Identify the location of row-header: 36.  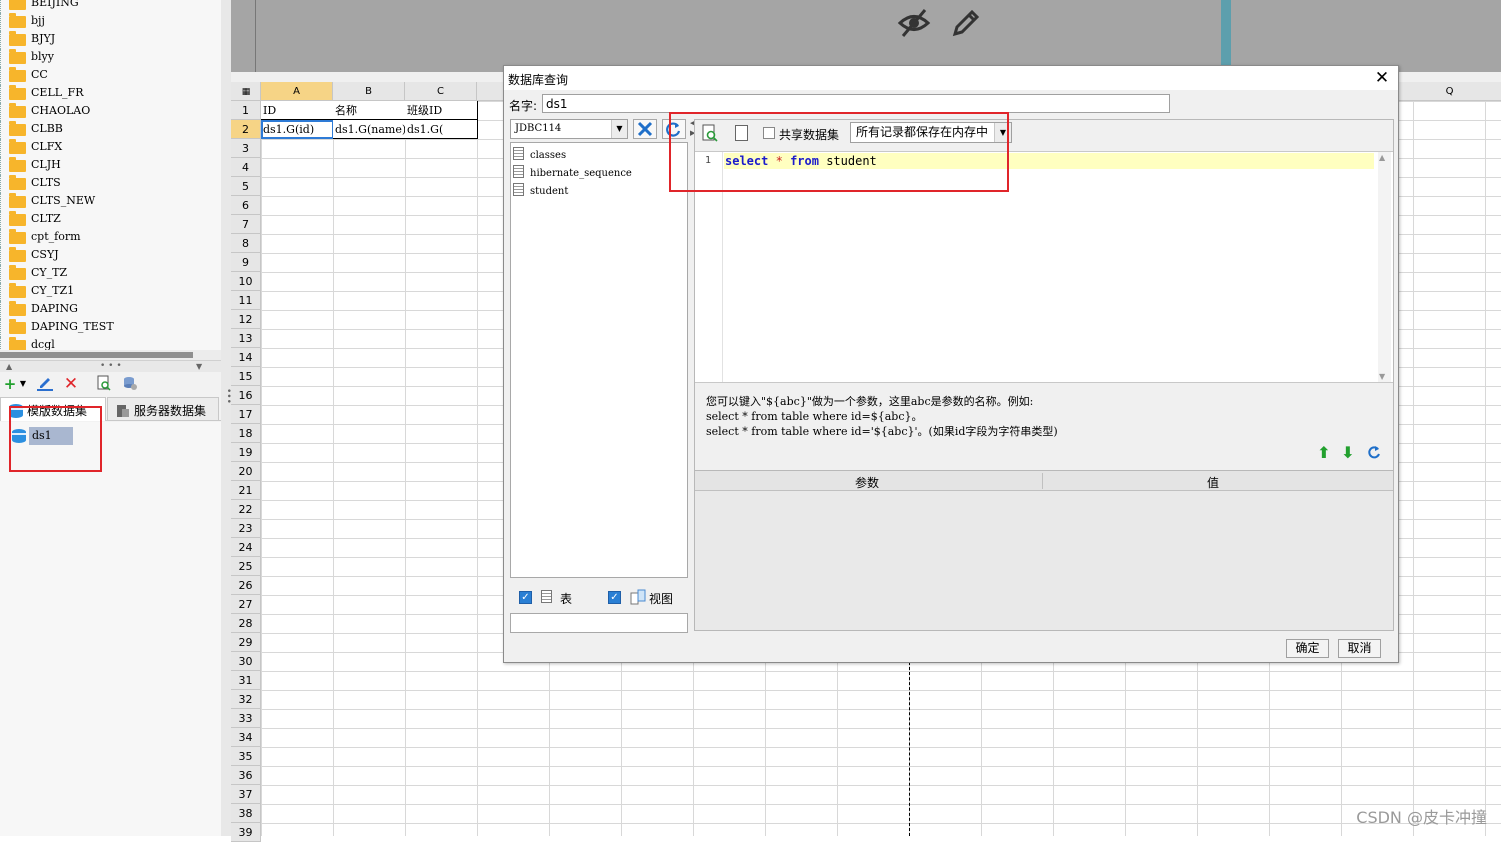
(246, 775).